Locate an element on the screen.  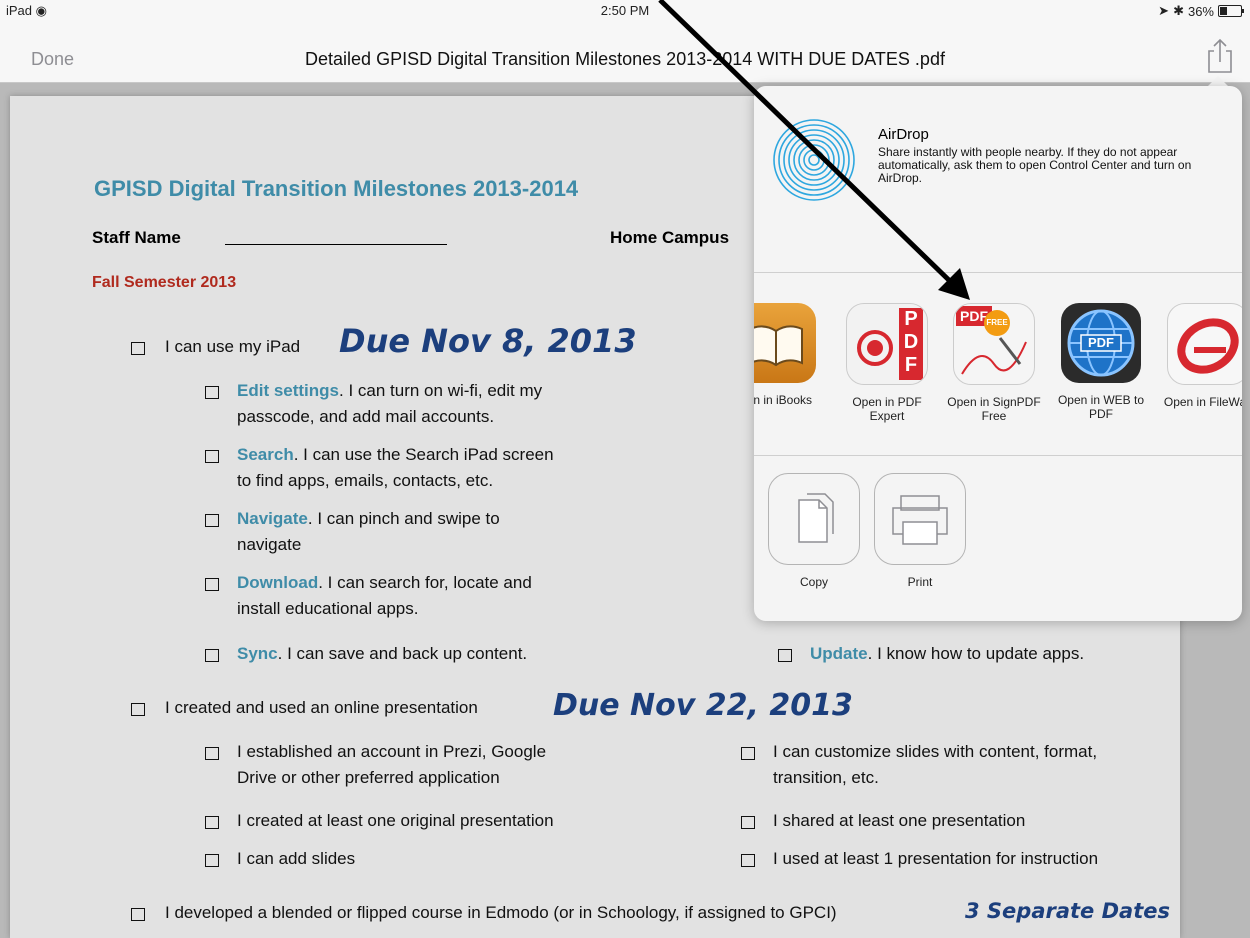
battery-percent: 36% is located at coordinates (1200, 11).